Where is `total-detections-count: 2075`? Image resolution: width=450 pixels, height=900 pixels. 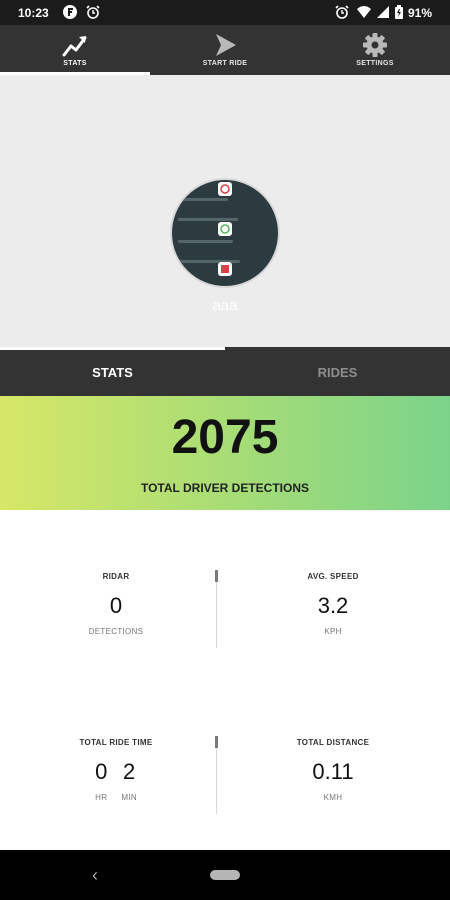
total-detections-count: 2075 is located at coordinates (225, 437).